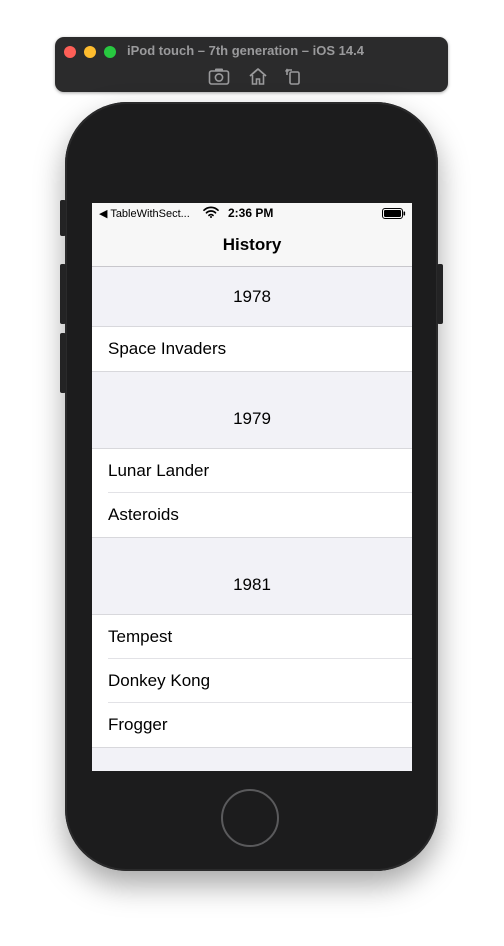 The image size is (504, 946). I want to click on table-row: Frogger, so click(252, 725).